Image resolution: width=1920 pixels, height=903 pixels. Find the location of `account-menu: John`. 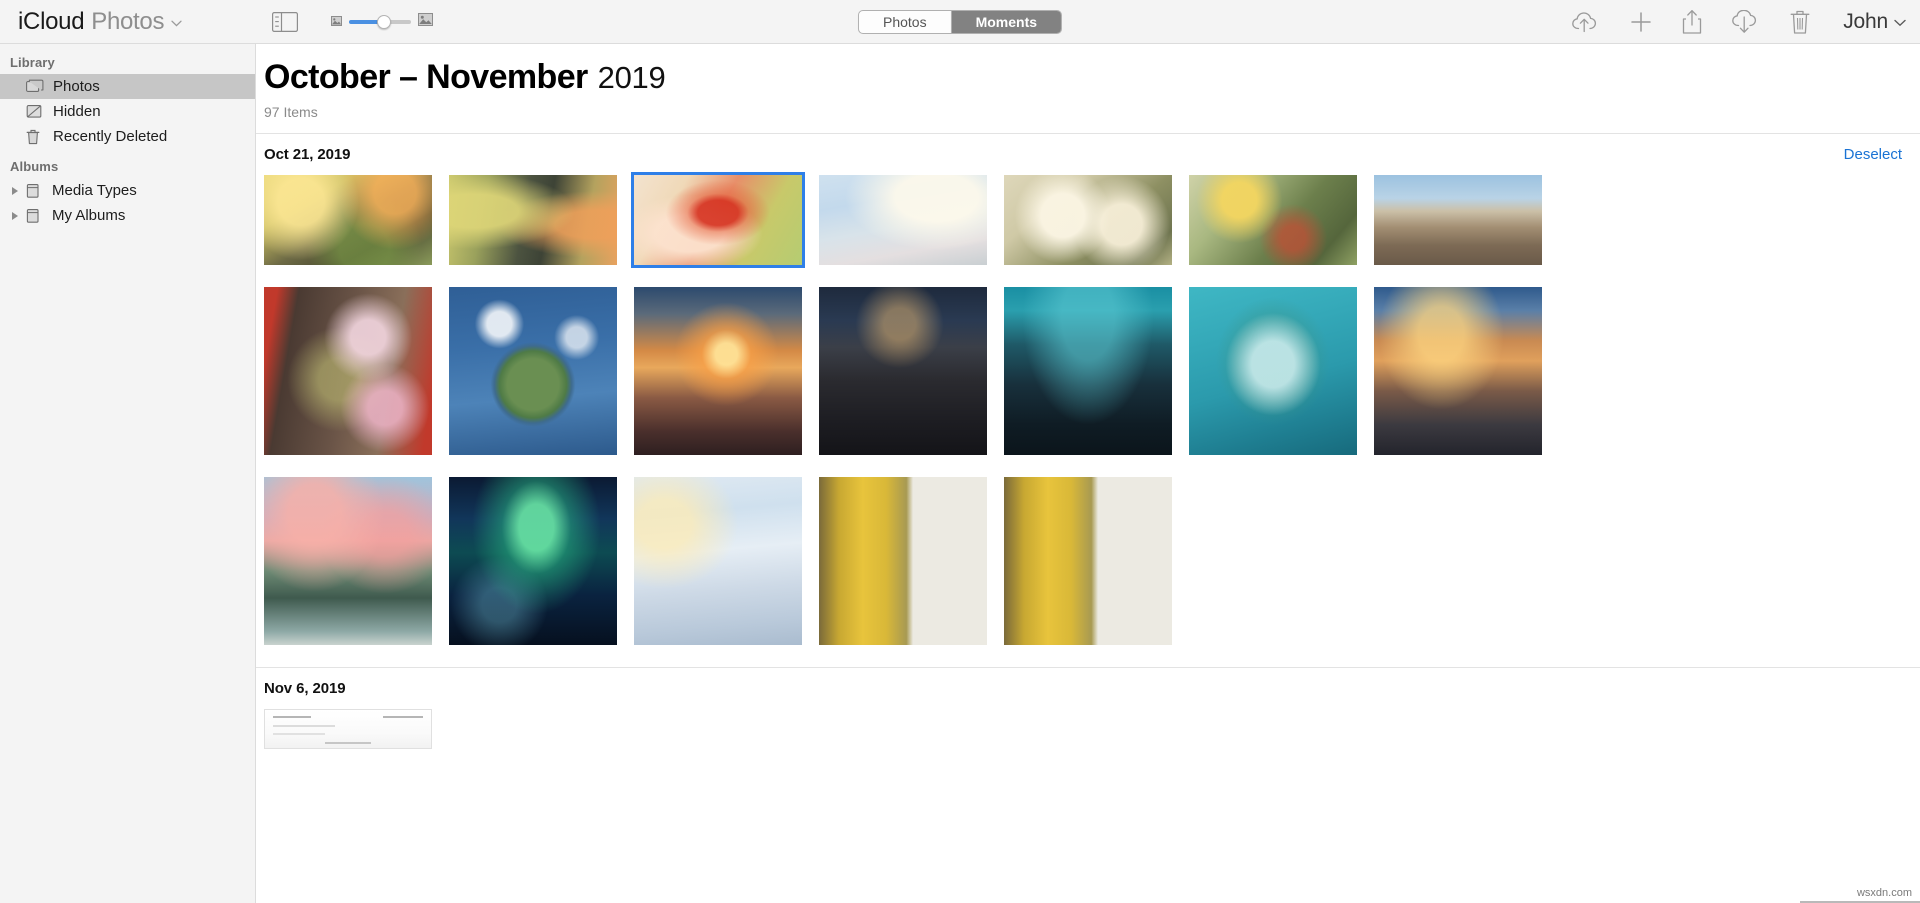

account-menu: John is located at coordinates (1874, 22).